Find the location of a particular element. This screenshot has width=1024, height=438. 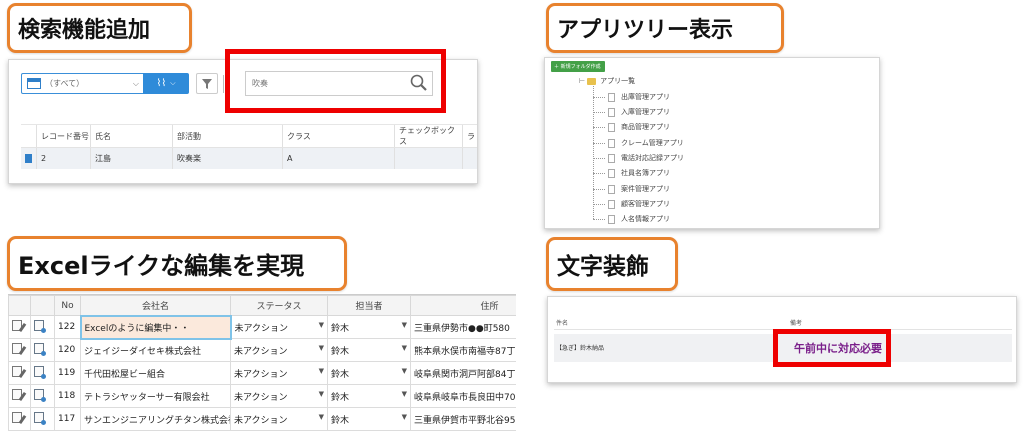

col-no: No is located at coordinates (67, 305).